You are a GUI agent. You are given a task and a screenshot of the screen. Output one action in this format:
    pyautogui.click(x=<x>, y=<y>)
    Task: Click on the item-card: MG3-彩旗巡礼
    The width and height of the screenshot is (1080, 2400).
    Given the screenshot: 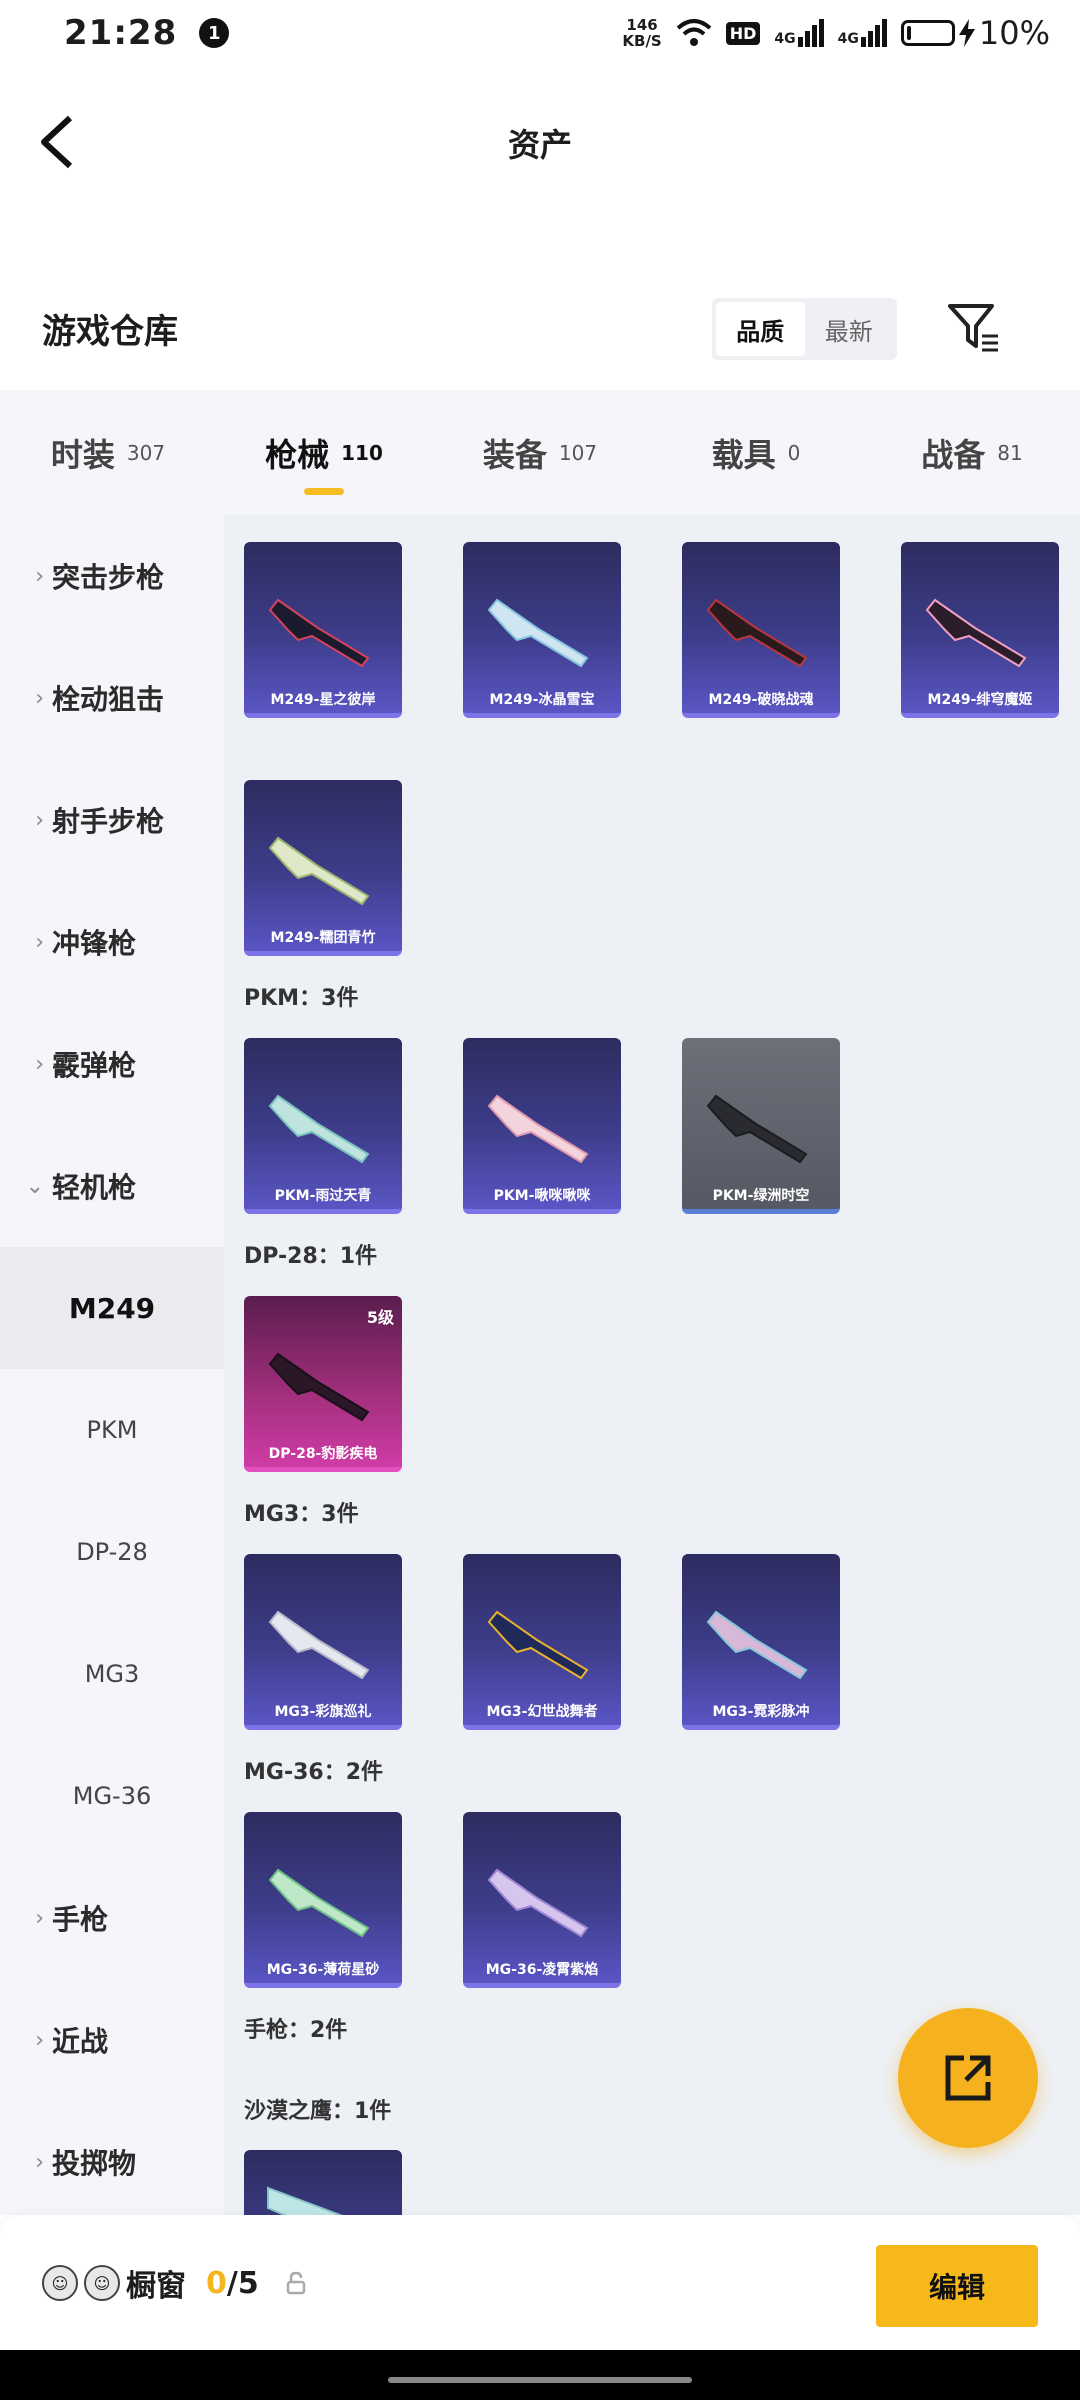 What is the action you would take?
    pyautogui.click(x=323, y=1642)
    